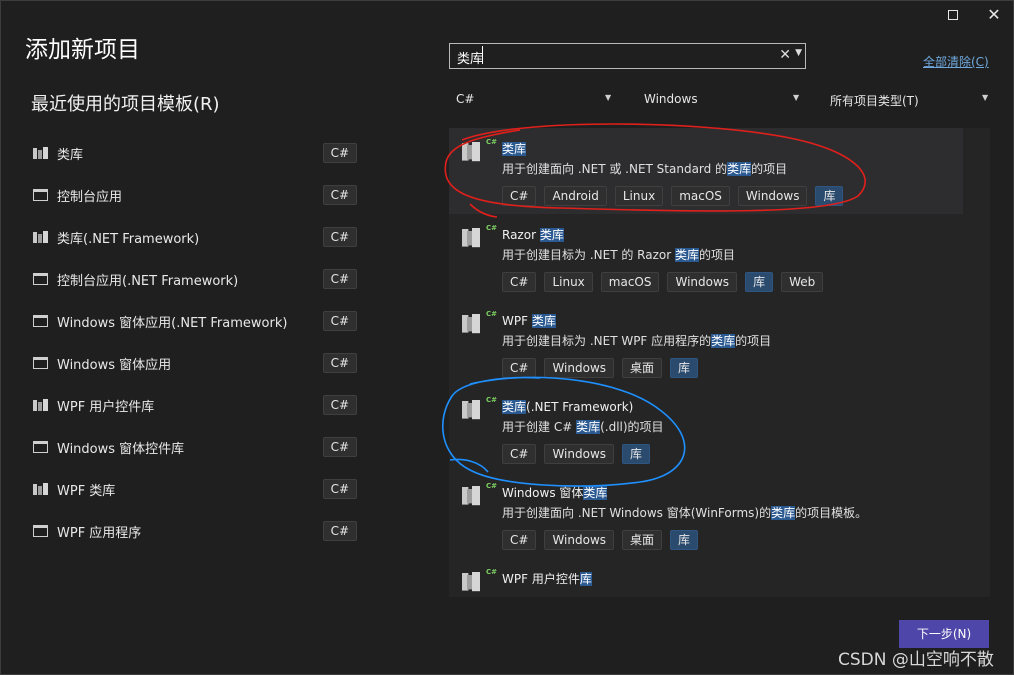 The height and width of the screenshot is (675, 1014). I want to click on dialog-title: 添加新项目, so click(82, 50).